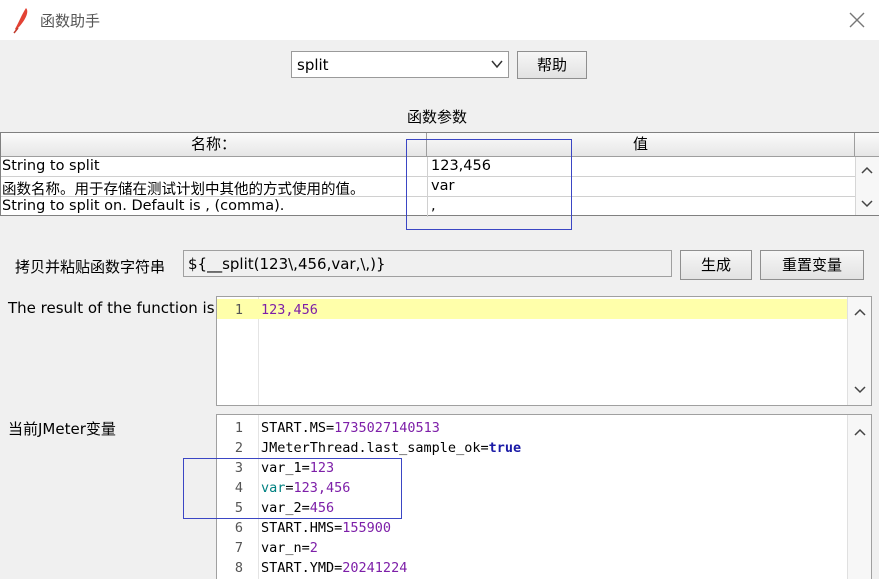  I want to click on param-value: var, so click(641, 186).